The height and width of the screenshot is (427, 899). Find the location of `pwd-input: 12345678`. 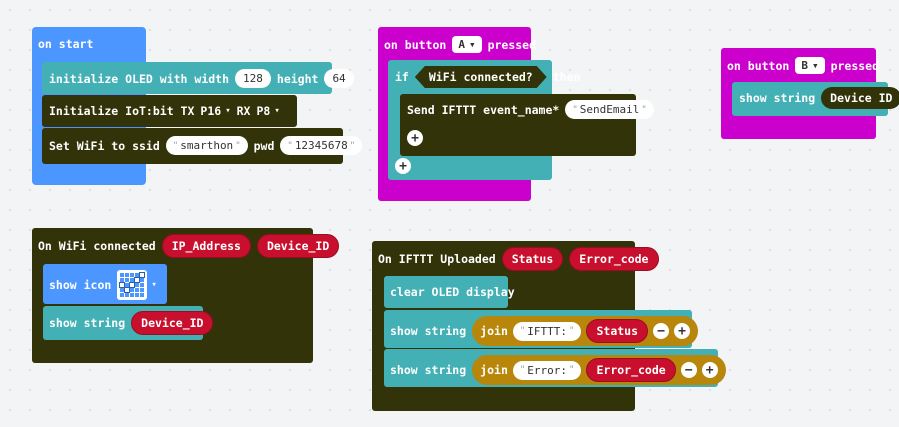

pwd-input: 12345678 is located at coordinates (321, 145).